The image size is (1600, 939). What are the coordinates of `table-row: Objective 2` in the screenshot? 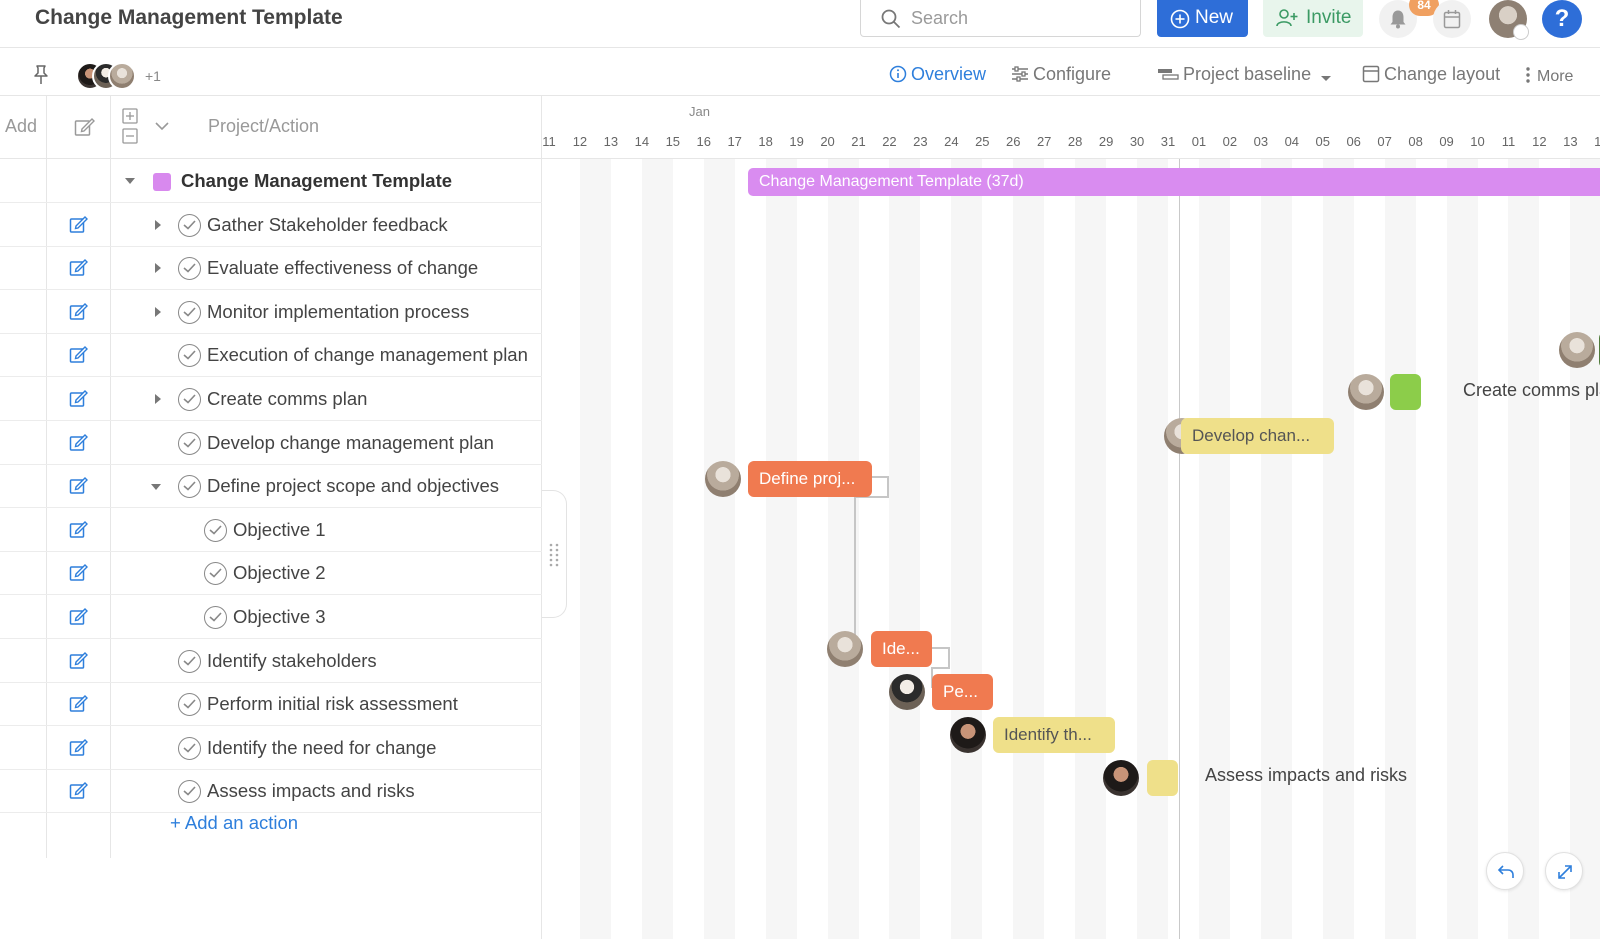 It's located at (271, 573).